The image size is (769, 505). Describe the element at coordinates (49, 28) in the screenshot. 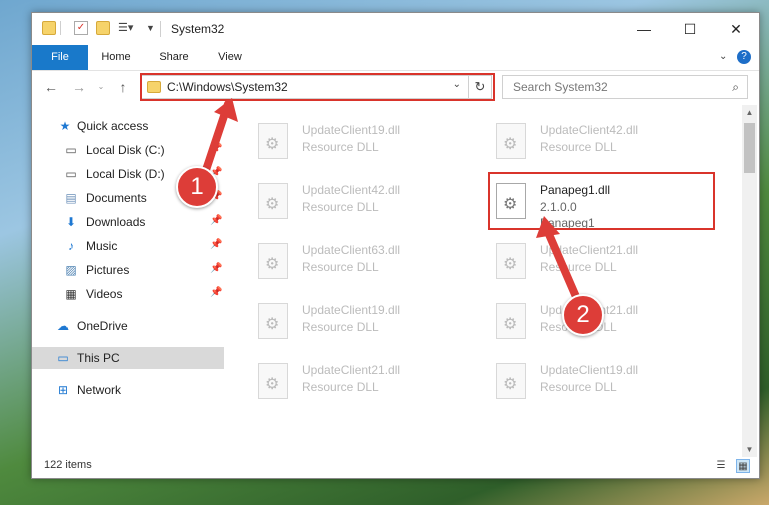

I see `folder-icon` at that location.